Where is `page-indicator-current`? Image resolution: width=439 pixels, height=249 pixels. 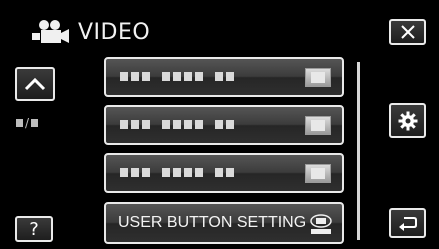 page-indicator-current is located at coordinates (19, 123).